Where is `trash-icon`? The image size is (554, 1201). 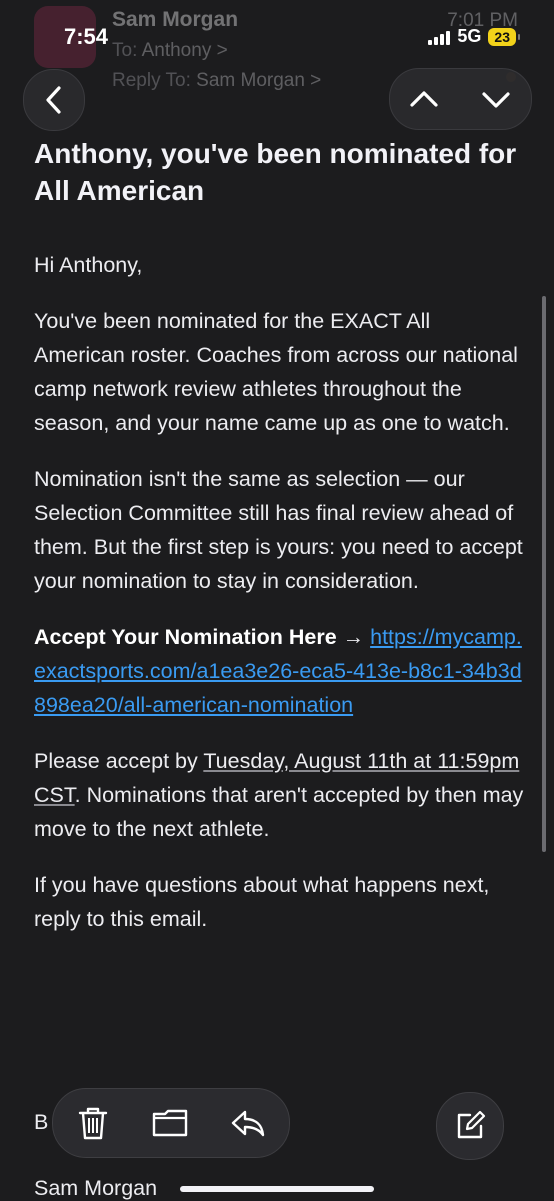
trash-icon is located at coordinates (93, 1123).